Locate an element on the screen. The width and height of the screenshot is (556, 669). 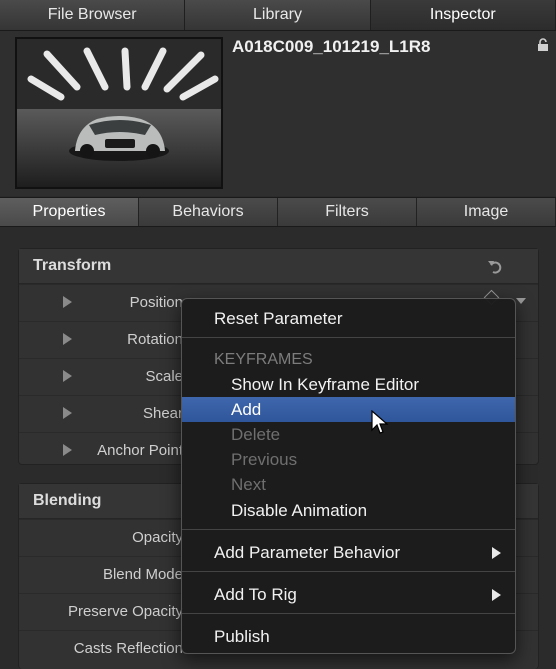
param-label: Casts Reflection is located at coordinates (128, 648).